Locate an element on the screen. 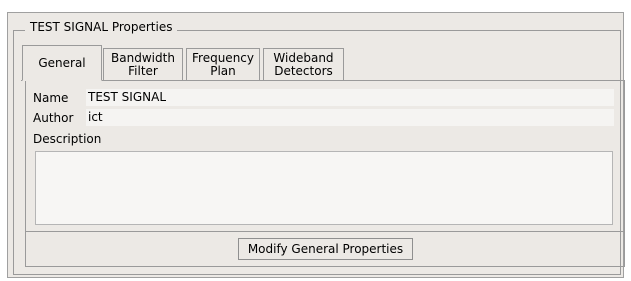 The height and width of the screenshot is (281, 631). description-label: Description is located at coordinates (67, 139).